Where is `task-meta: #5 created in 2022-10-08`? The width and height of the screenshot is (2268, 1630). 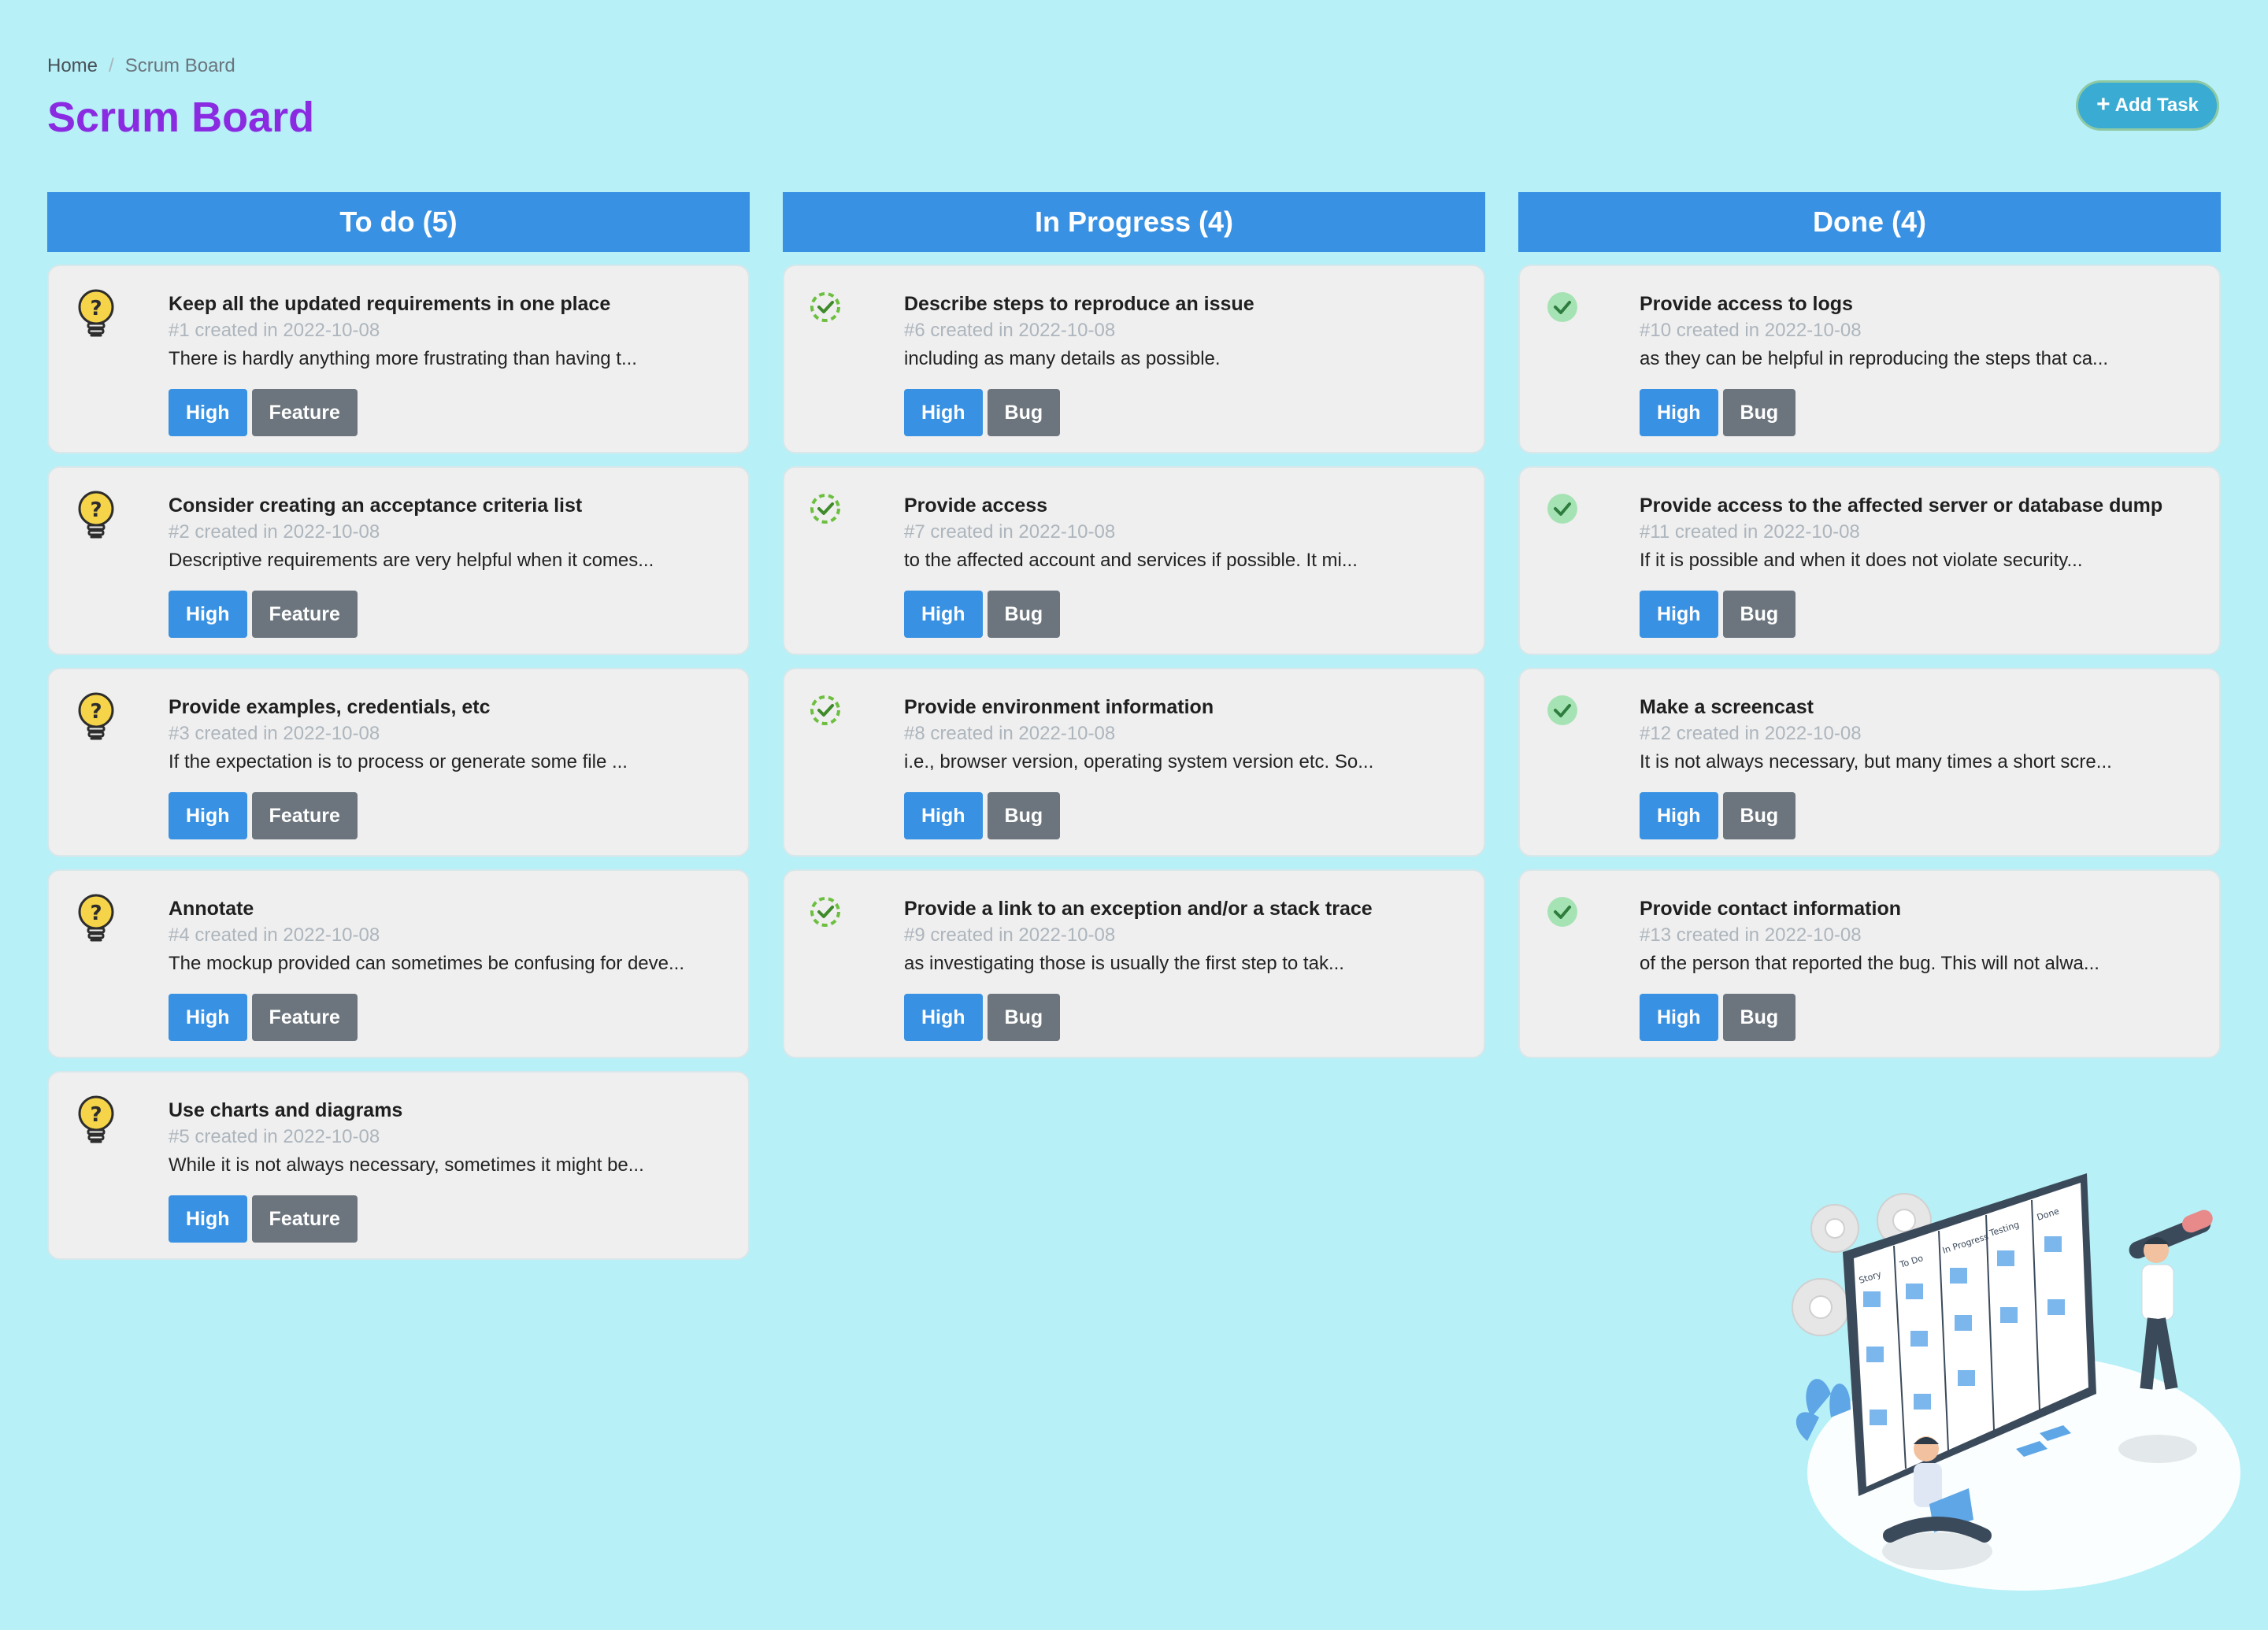
task-meta: #5 created in 2022-10-08 is located at coordinates (274, 1136).